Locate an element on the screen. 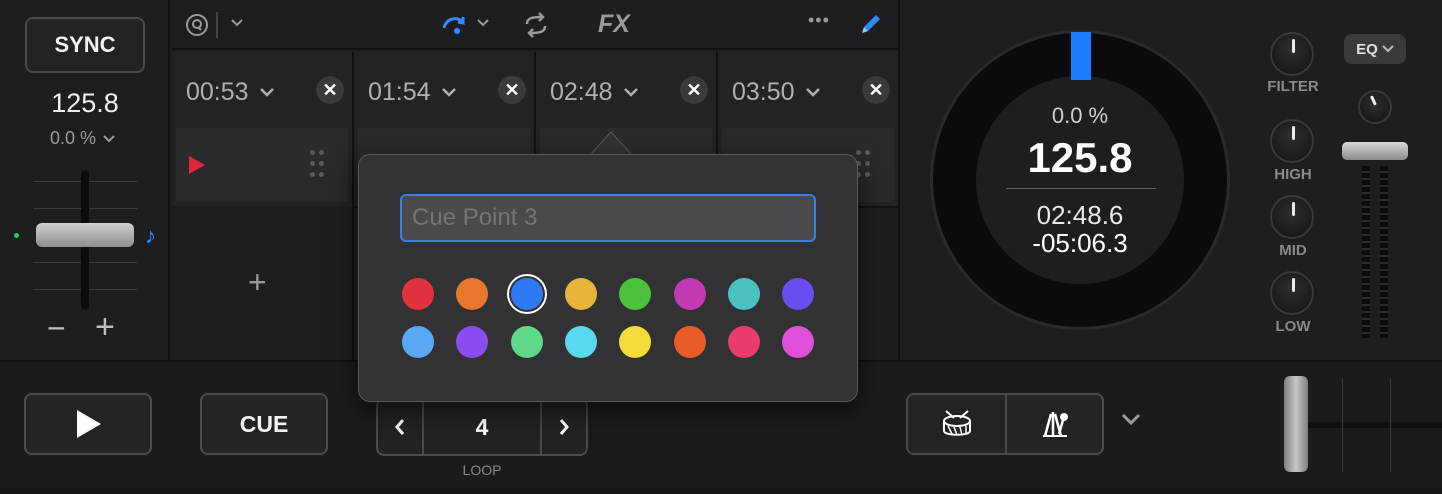 This screenshot has width=1442, height=494. instruments-button is located at coordinates (1054, 424).